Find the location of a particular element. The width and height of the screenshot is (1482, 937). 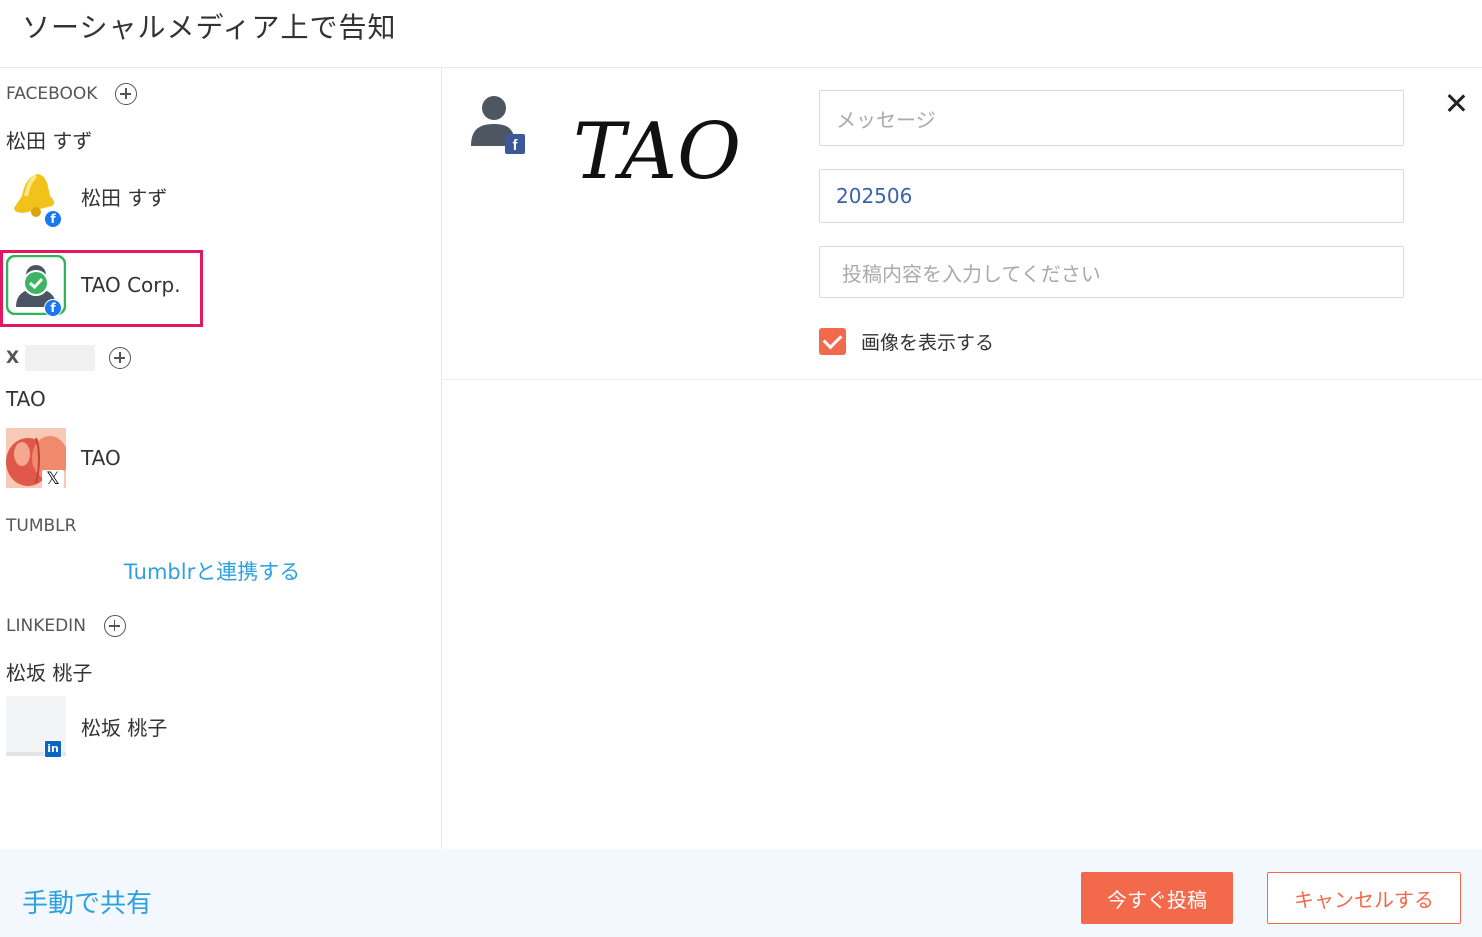

show-image-option: 画像を表示する is located at coordinates (906, 341).